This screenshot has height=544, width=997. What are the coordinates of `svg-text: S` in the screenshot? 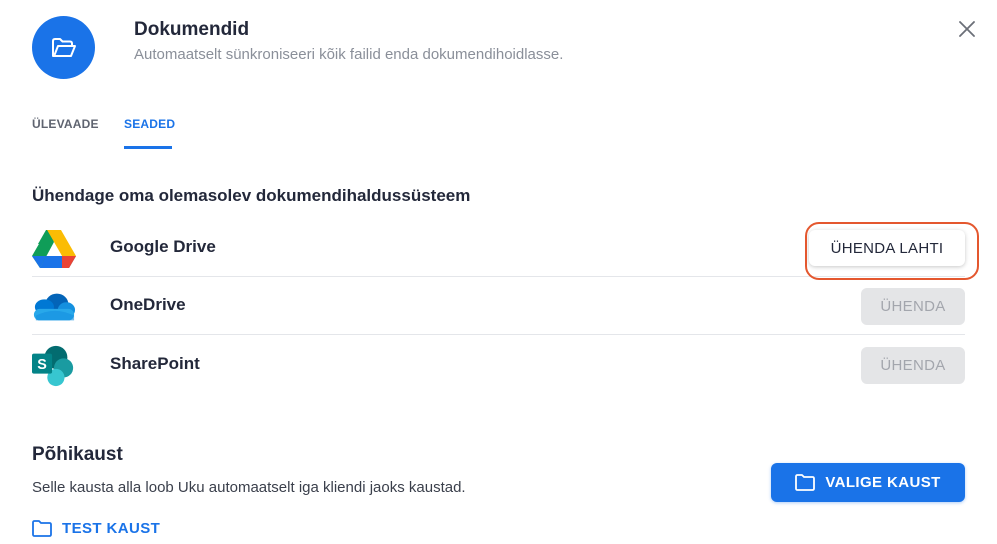 It's located at (42, 365).